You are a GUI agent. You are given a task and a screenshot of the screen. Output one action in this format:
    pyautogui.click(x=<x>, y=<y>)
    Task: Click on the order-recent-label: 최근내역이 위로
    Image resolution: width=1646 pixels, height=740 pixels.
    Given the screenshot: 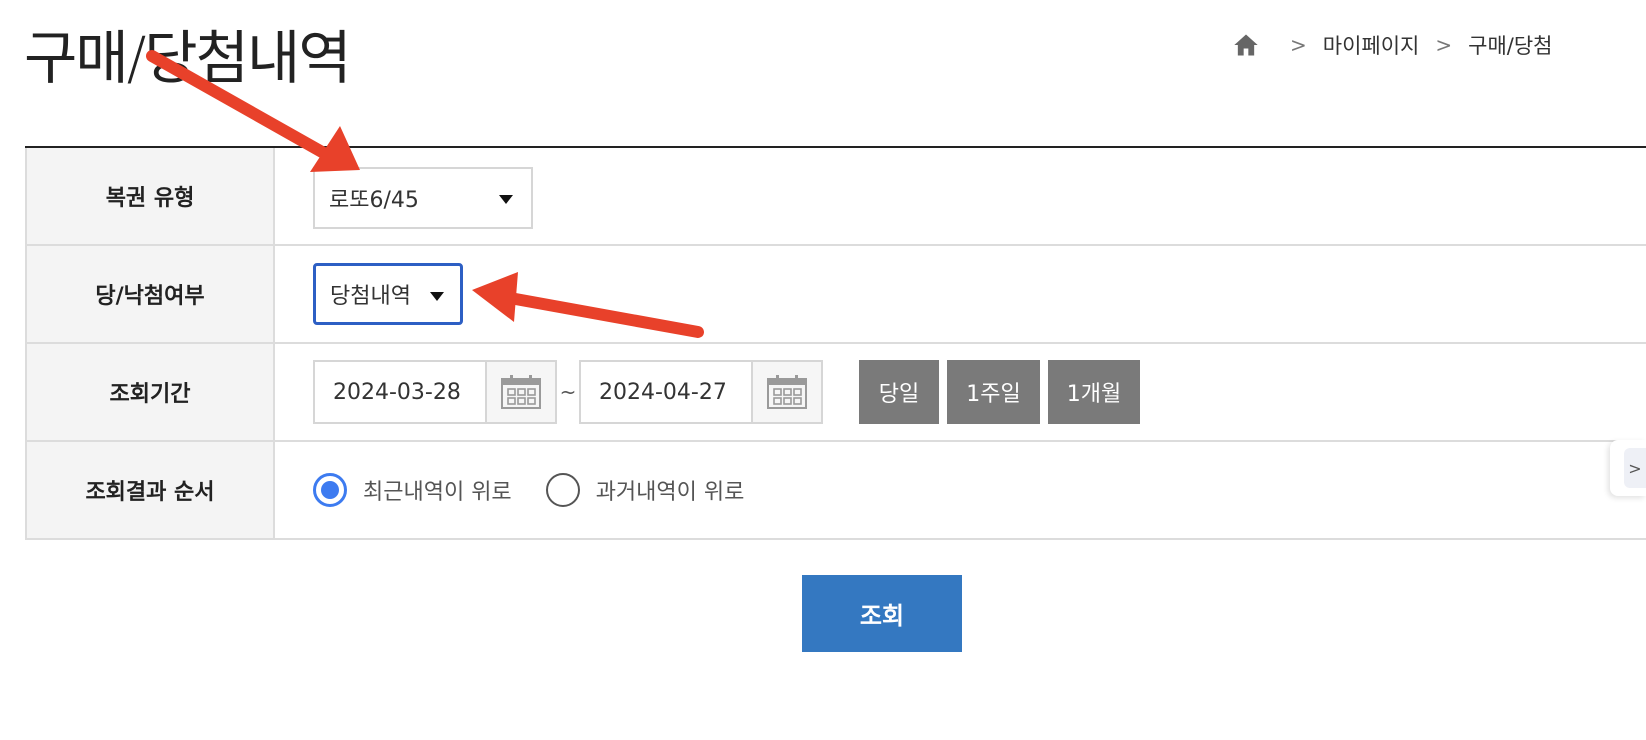 What is the action you would take?
    pyautogui.click(x=437, y=490)
    